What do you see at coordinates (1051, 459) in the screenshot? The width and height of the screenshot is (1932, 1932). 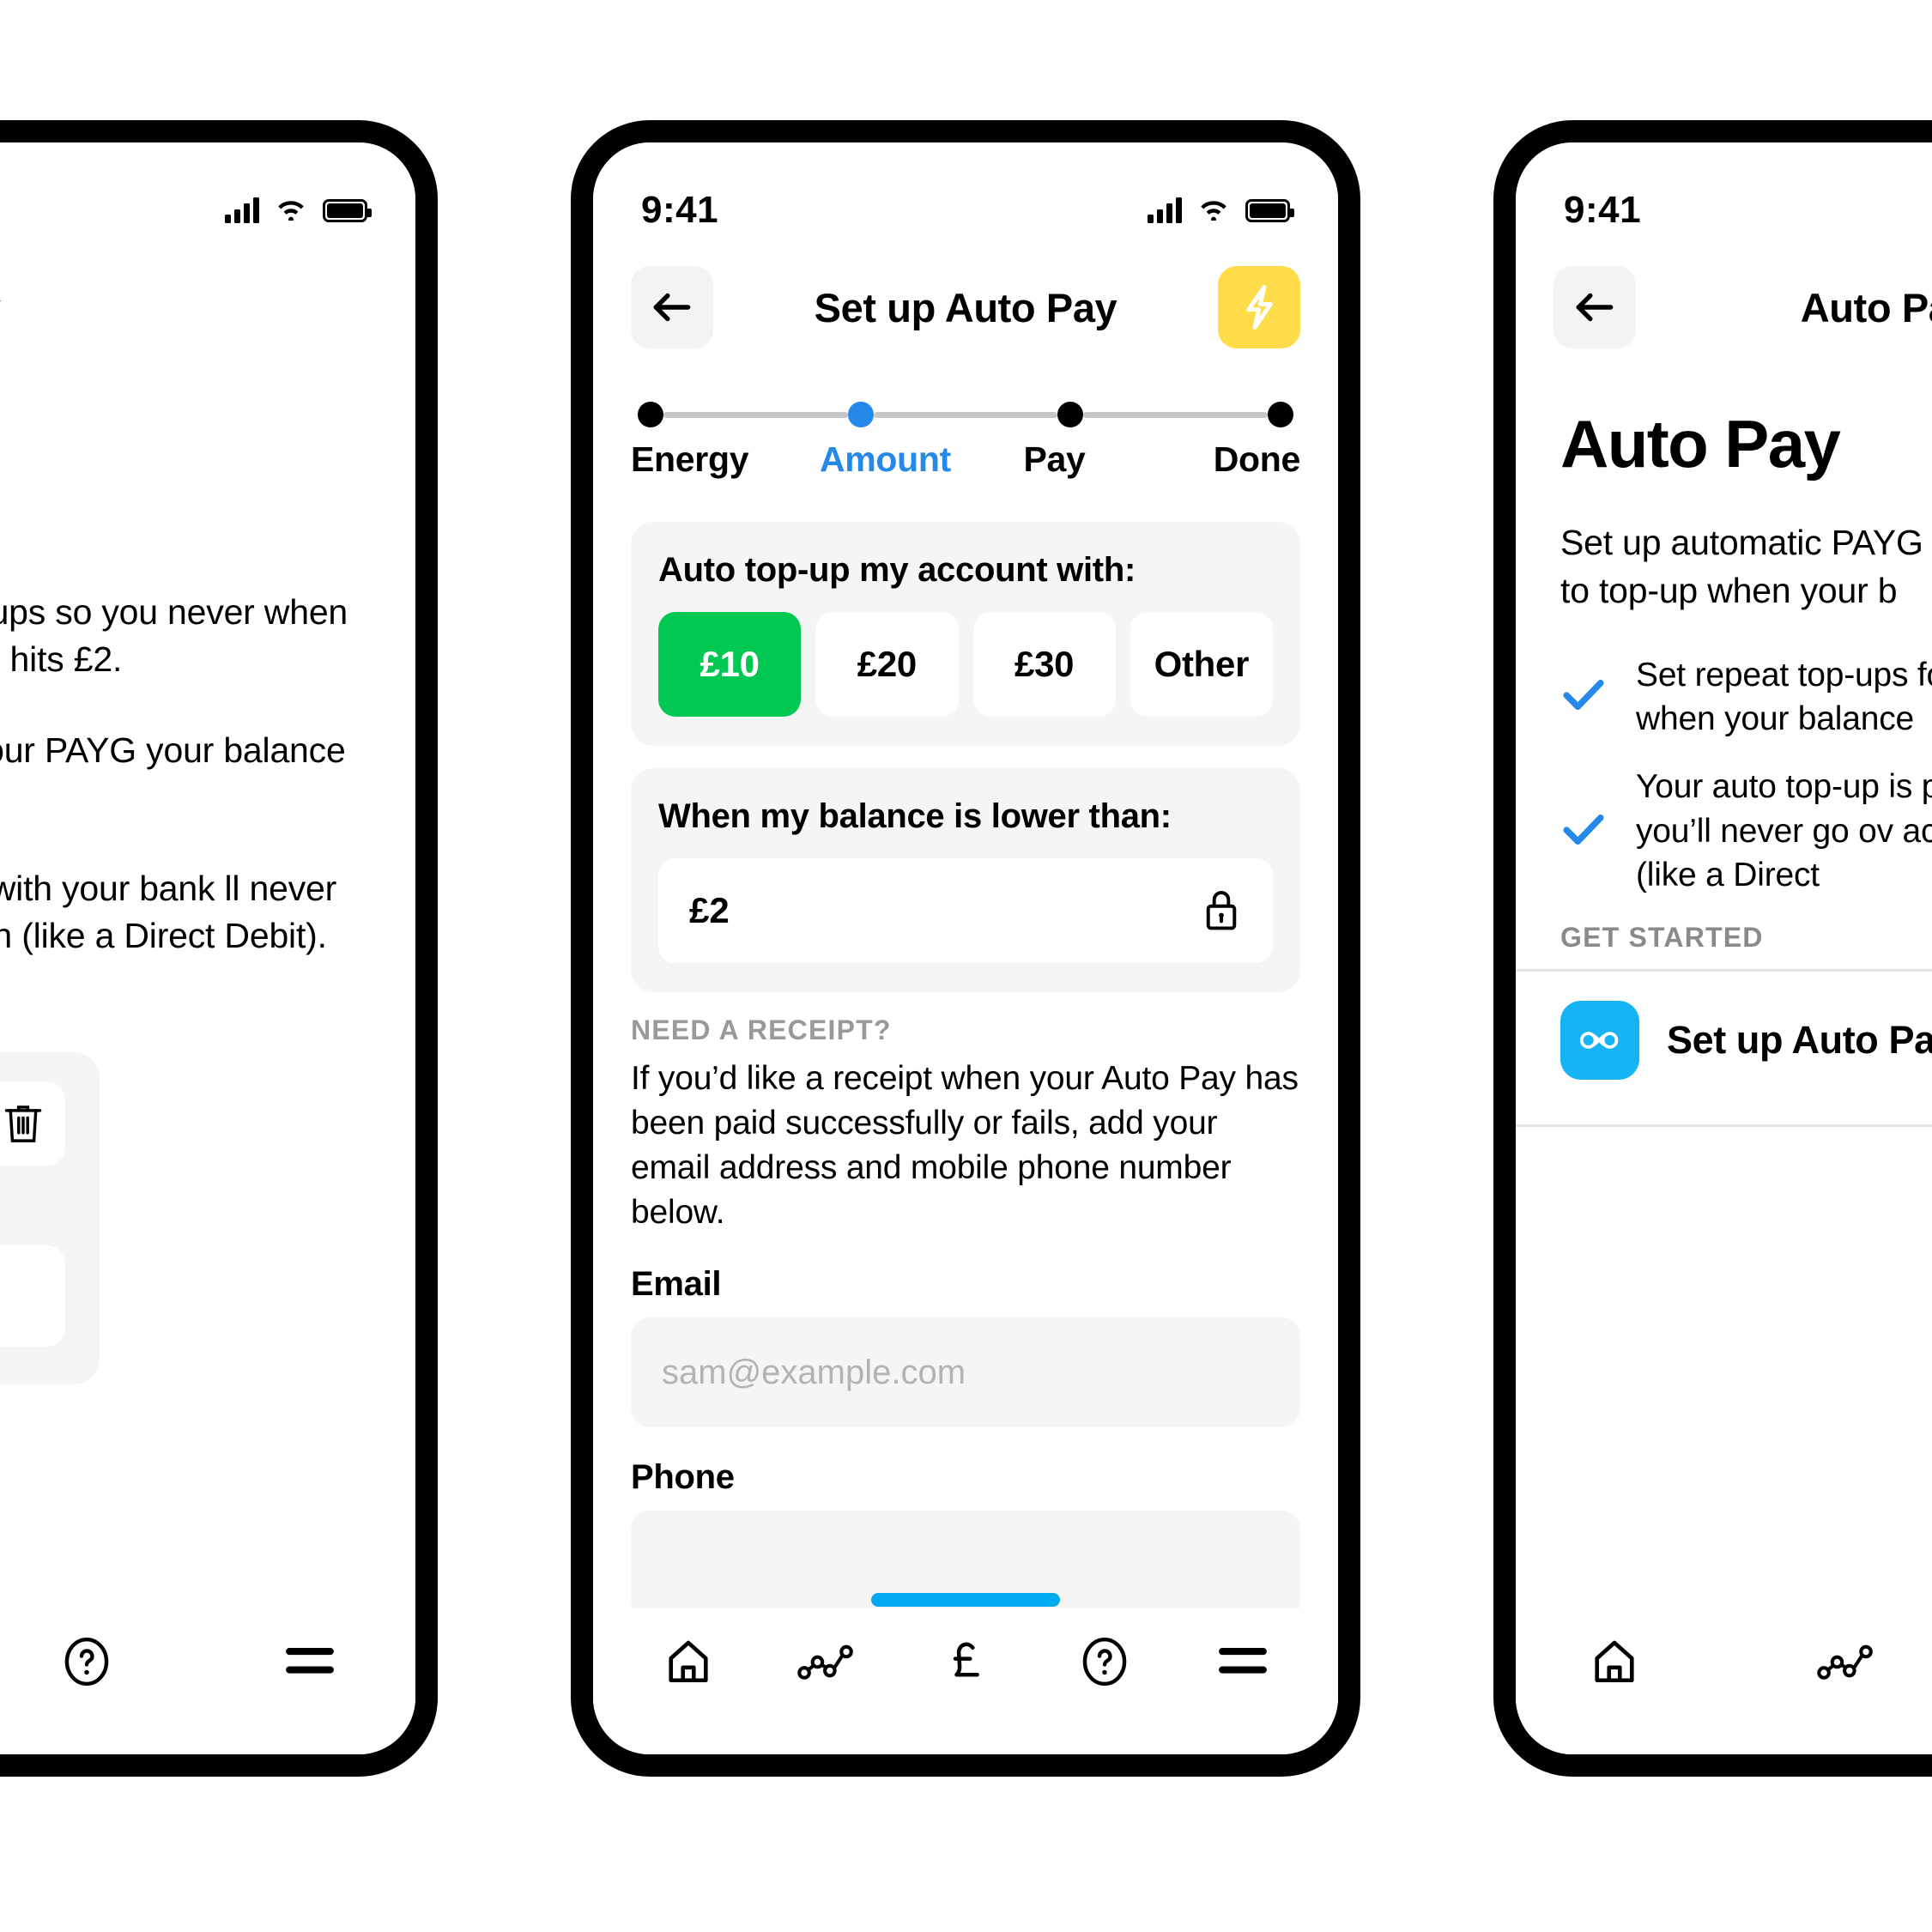 I see `step-label-pay: Pay` at bounding box center [1051, 459].